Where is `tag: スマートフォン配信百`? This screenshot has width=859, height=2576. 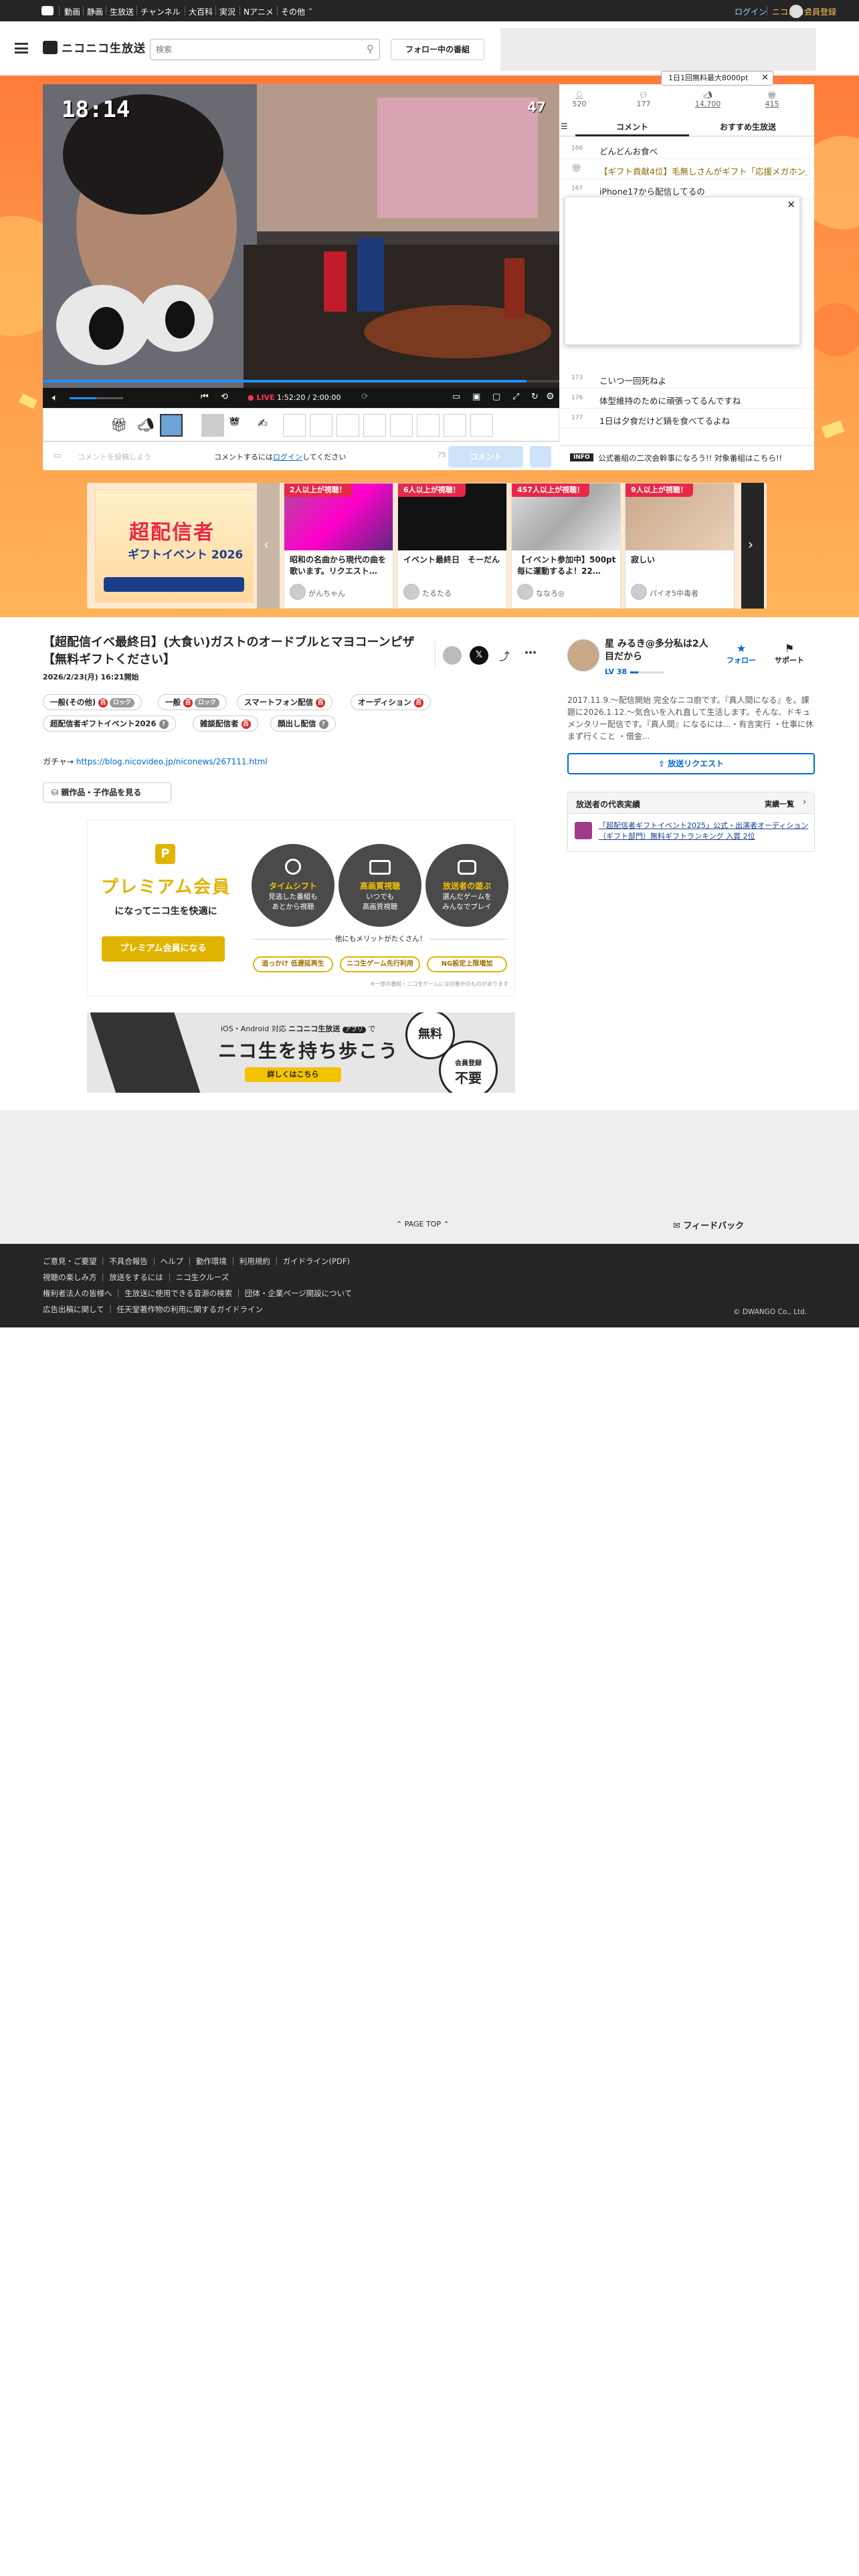 tag: スマートフォン配信百 is located at coordinates (285, 702).